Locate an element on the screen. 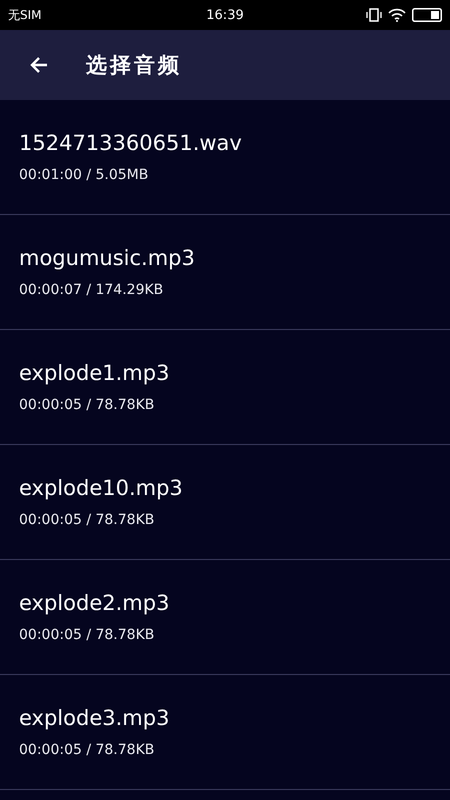 This screenshot has height=800, width=450. battery-icon is located at coordinates (427, 15).